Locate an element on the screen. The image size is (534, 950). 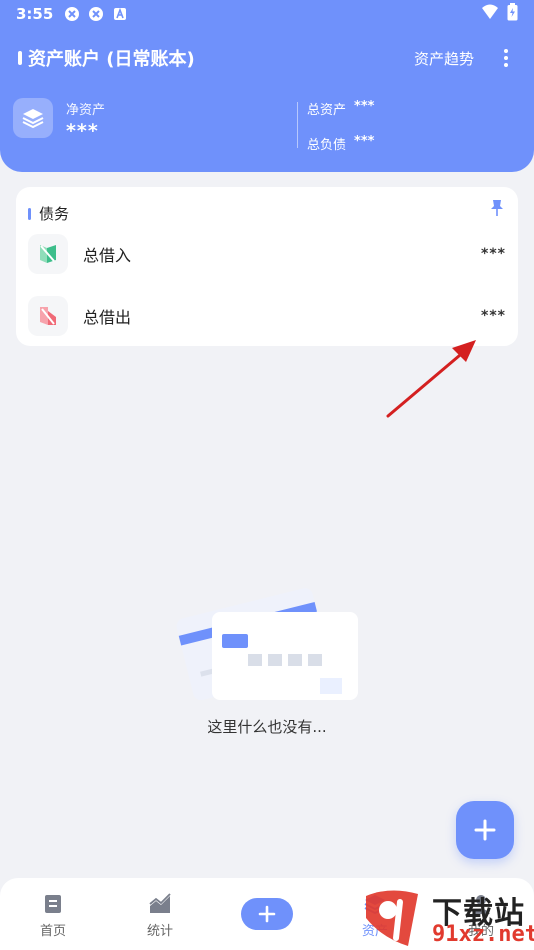
battery-icon is located at coordinates (512, 14).